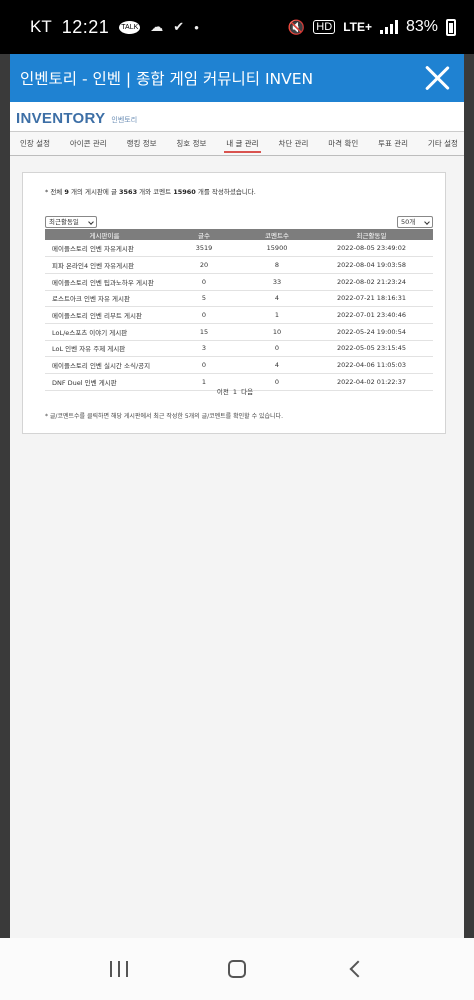  Describe the element at coordinates (242, 143) in the screenshot. I see `tab-my-posts: 내 글 관리` at that location.